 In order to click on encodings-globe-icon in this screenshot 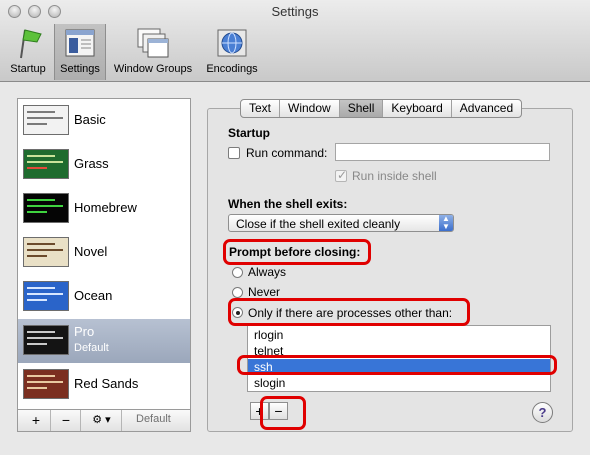, I will do `click(232, 43)`.